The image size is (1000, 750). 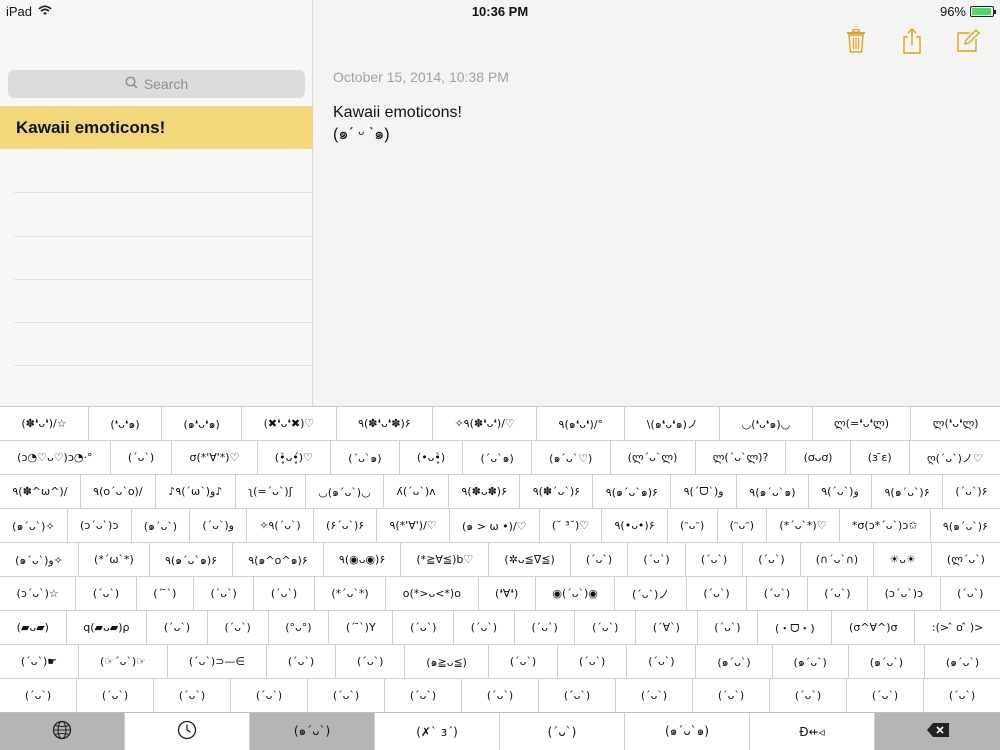 I want to click on category-key-5: Ð⇷◃, so click(x=812, y=731).